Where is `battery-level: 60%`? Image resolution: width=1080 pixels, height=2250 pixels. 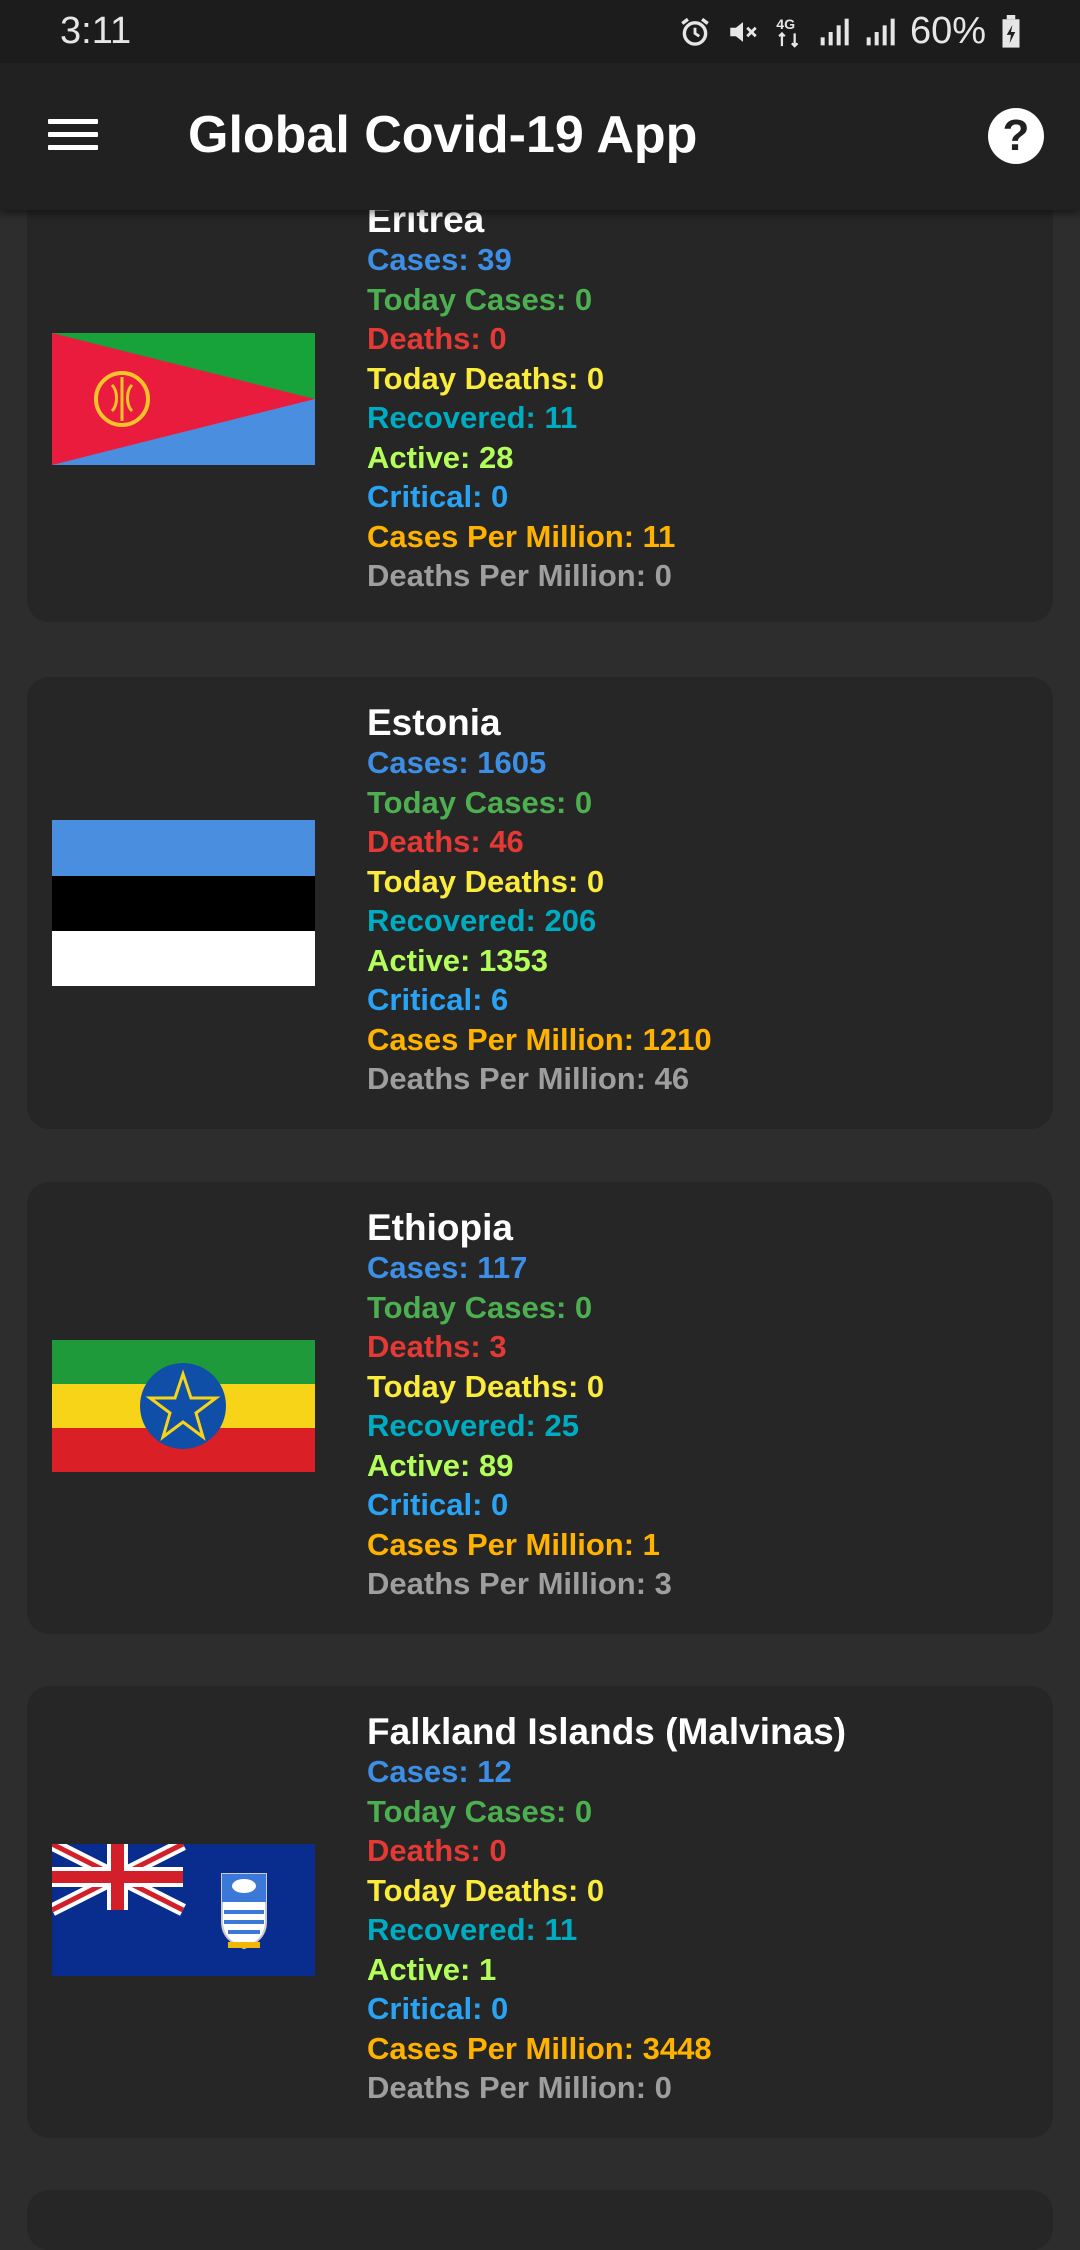
battery-level: 60% is located at coordinates (947, 31).